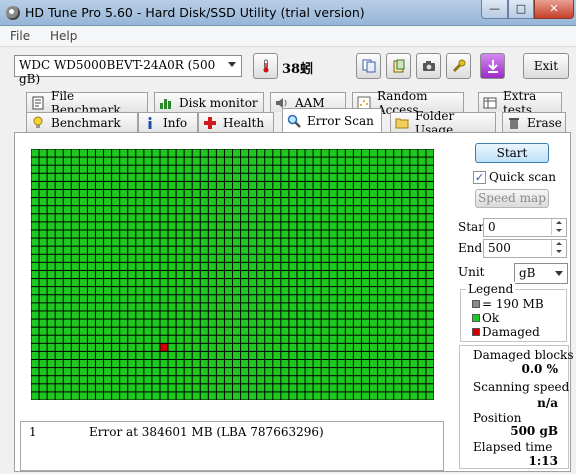 The width and height of the screenshot is (576, 474). I want to click on end-spin-up, so click(558, 244).